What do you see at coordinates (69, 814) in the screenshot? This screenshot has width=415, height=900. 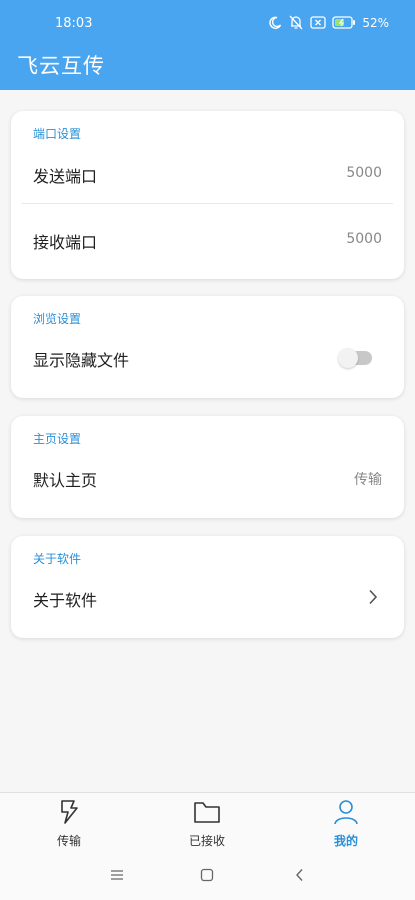 I see `lightning-icon` at bounding box center [69, 814].